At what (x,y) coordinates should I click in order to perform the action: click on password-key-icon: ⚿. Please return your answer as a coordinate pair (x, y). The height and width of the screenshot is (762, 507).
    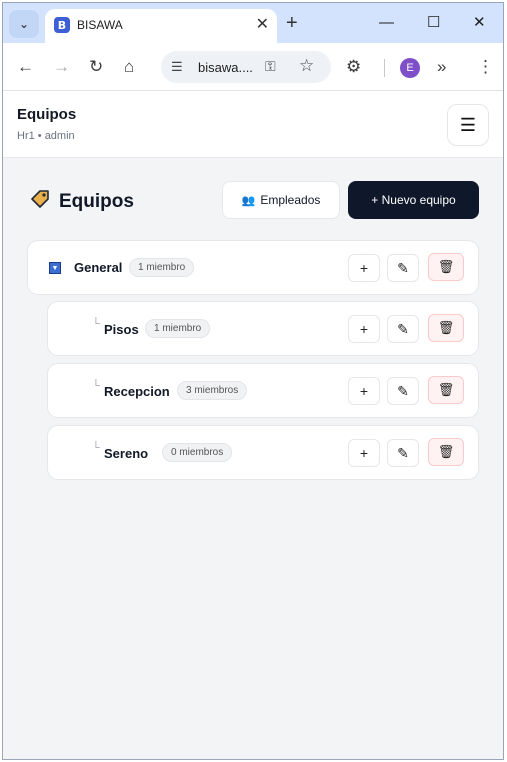
    Looking at the image, I should click on (270, 66).